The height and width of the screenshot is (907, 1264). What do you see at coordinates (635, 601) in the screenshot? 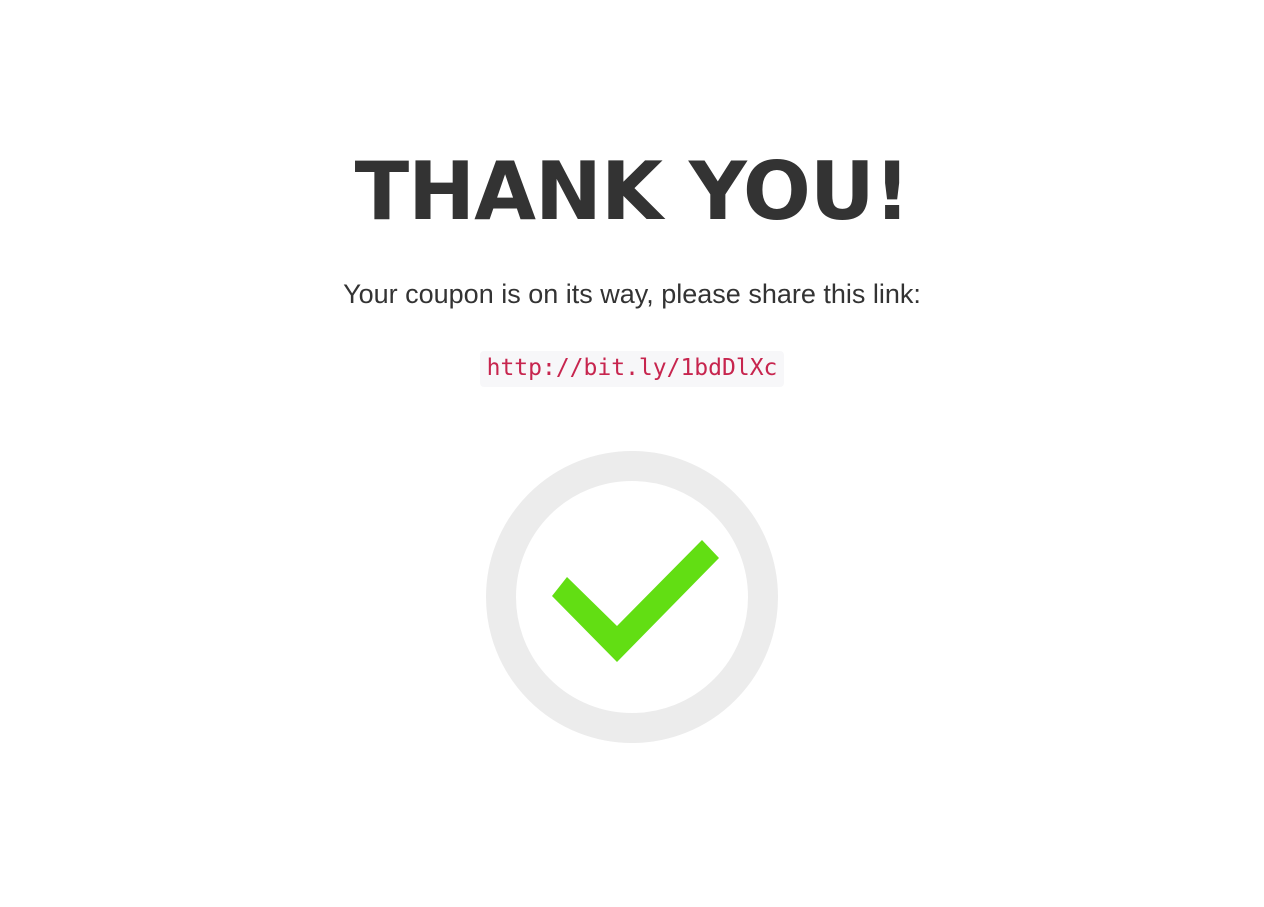
I see `checkmark` at bounding box center [635, 601].